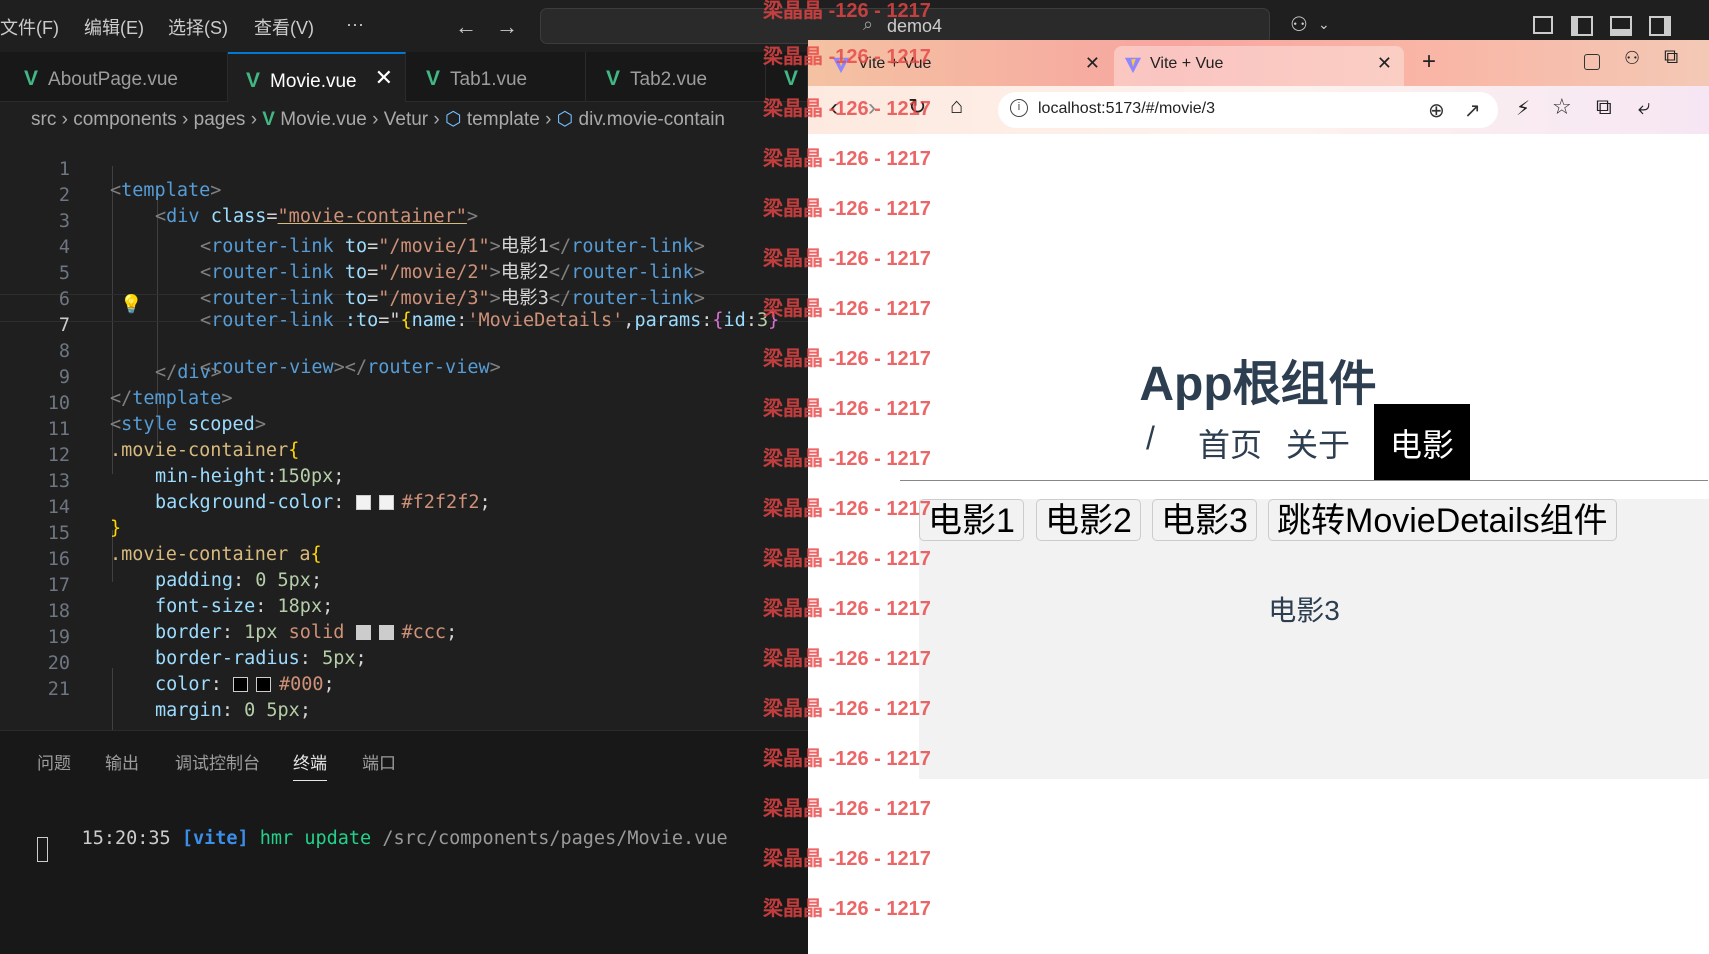  Describe the element at coordinates (1442, 520) in the screenshot. I see `movie-details-link: 跳转MovieDetails组件` at that location.